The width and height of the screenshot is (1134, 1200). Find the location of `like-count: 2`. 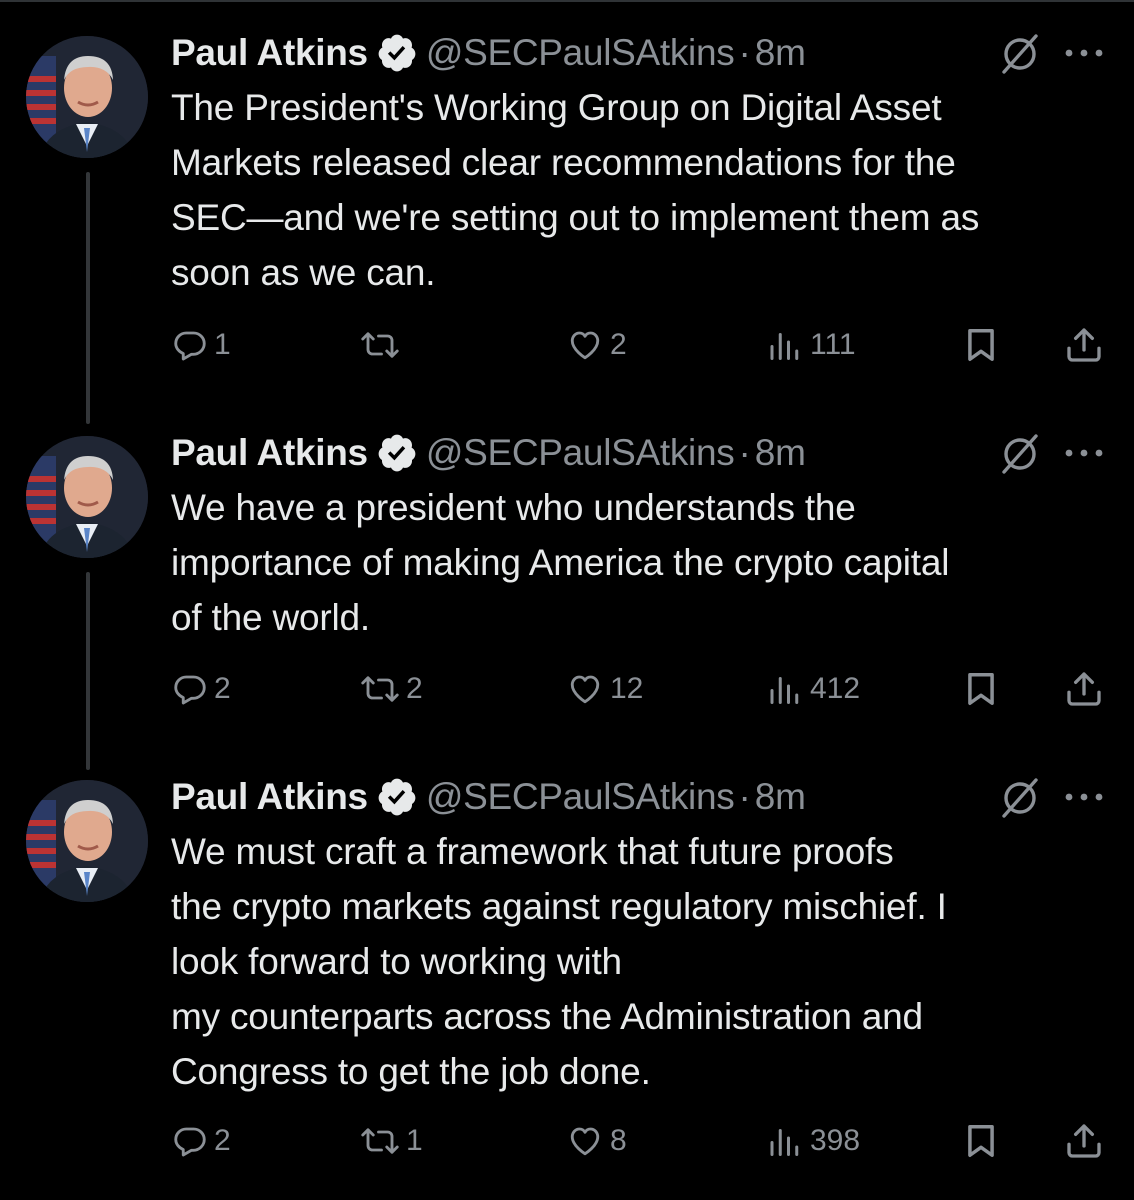

like-count: 2 is located at coordinates (618, 344).